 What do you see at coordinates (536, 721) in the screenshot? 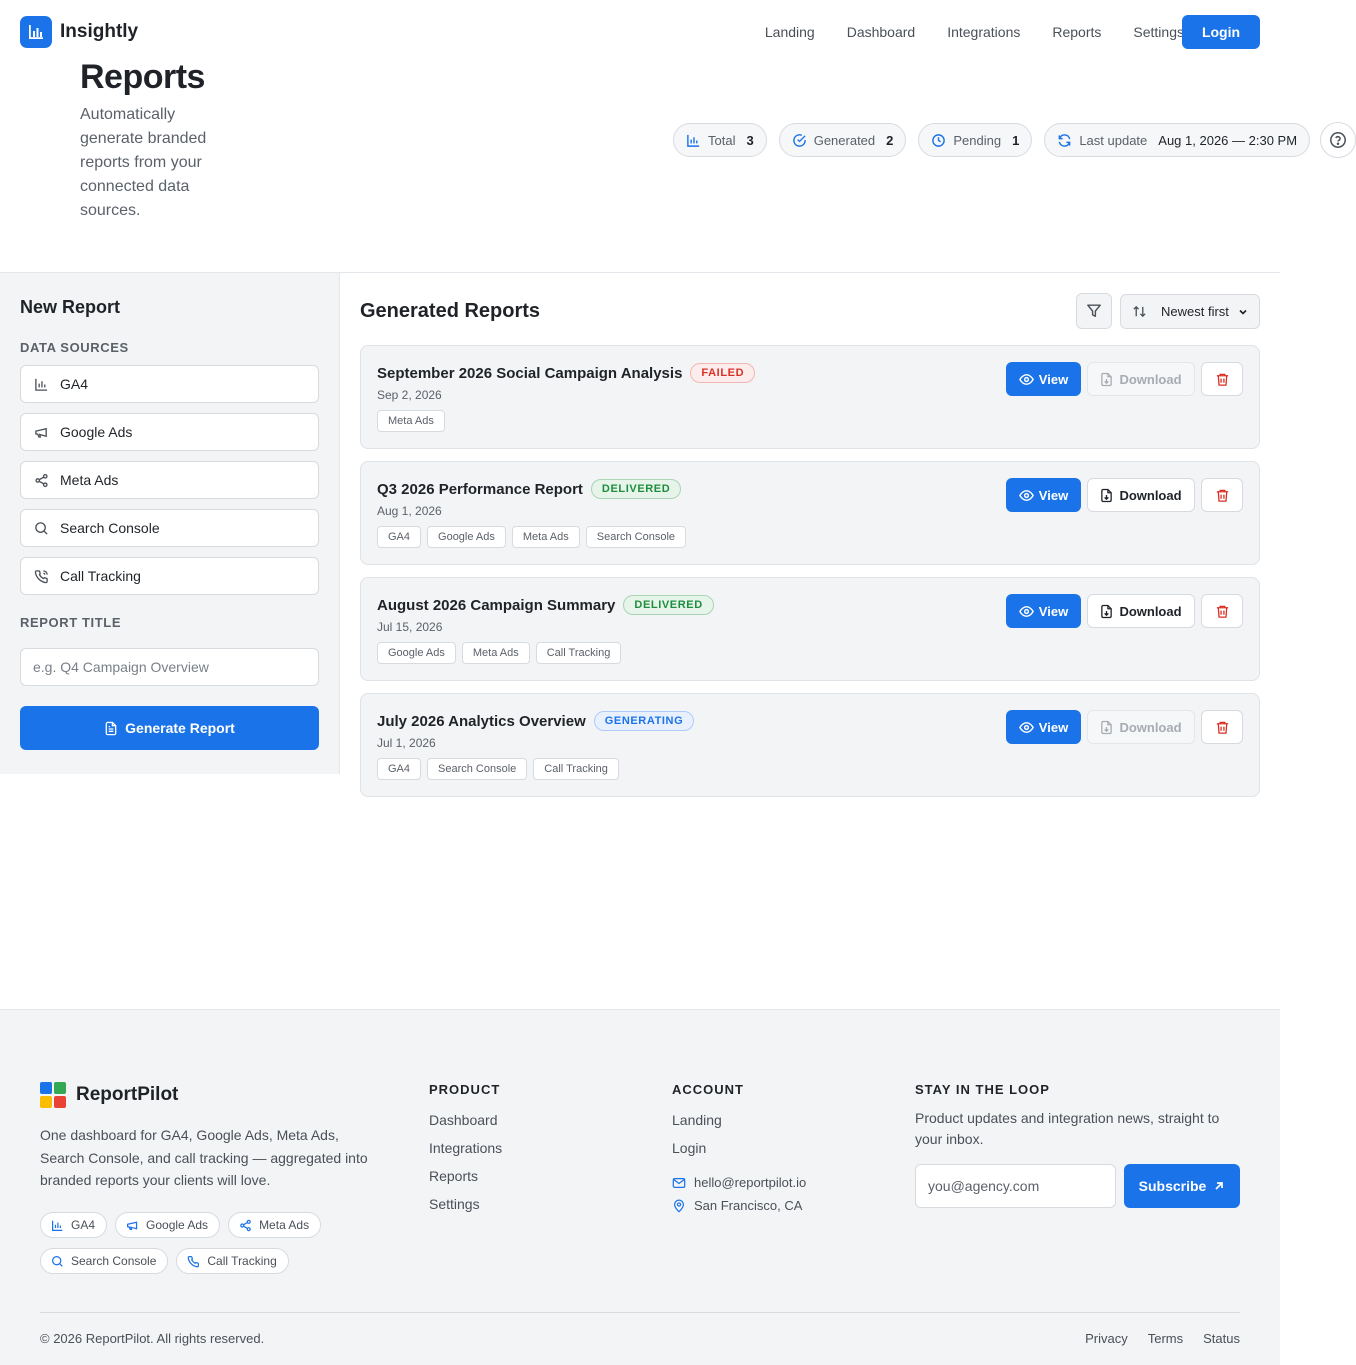
I see `report-card-header: July 2026 Analytics Overview GENERATING` at bounding box center [536, 721].